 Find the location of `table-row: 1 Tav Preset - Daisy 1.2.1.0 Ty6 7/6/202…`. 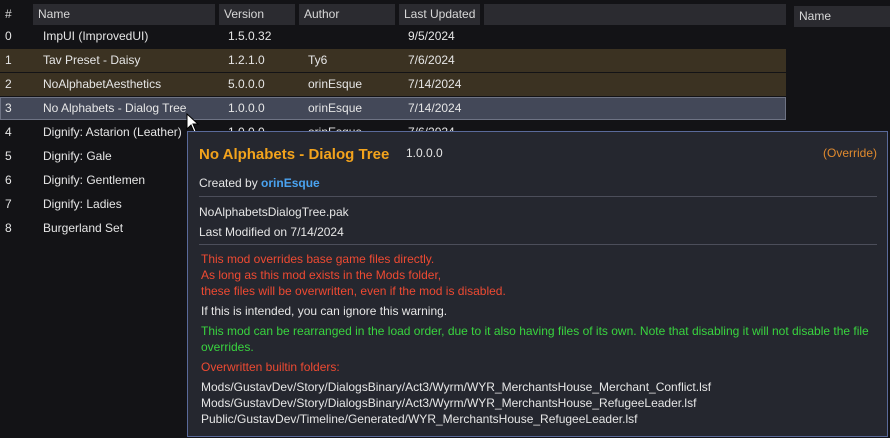

table-row: 1 Tav Preset - Daisy 1.2.1.0 Ty6 7/6/202… is located at coordinates (393, 60).